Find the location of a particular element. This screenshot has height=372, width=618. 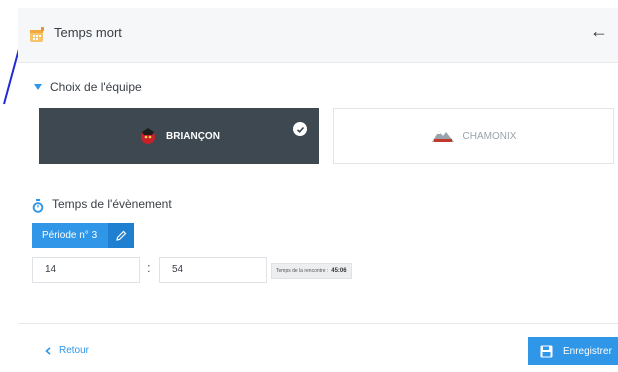

match-time-value: 45:06 is located at coordinates (339, 271).